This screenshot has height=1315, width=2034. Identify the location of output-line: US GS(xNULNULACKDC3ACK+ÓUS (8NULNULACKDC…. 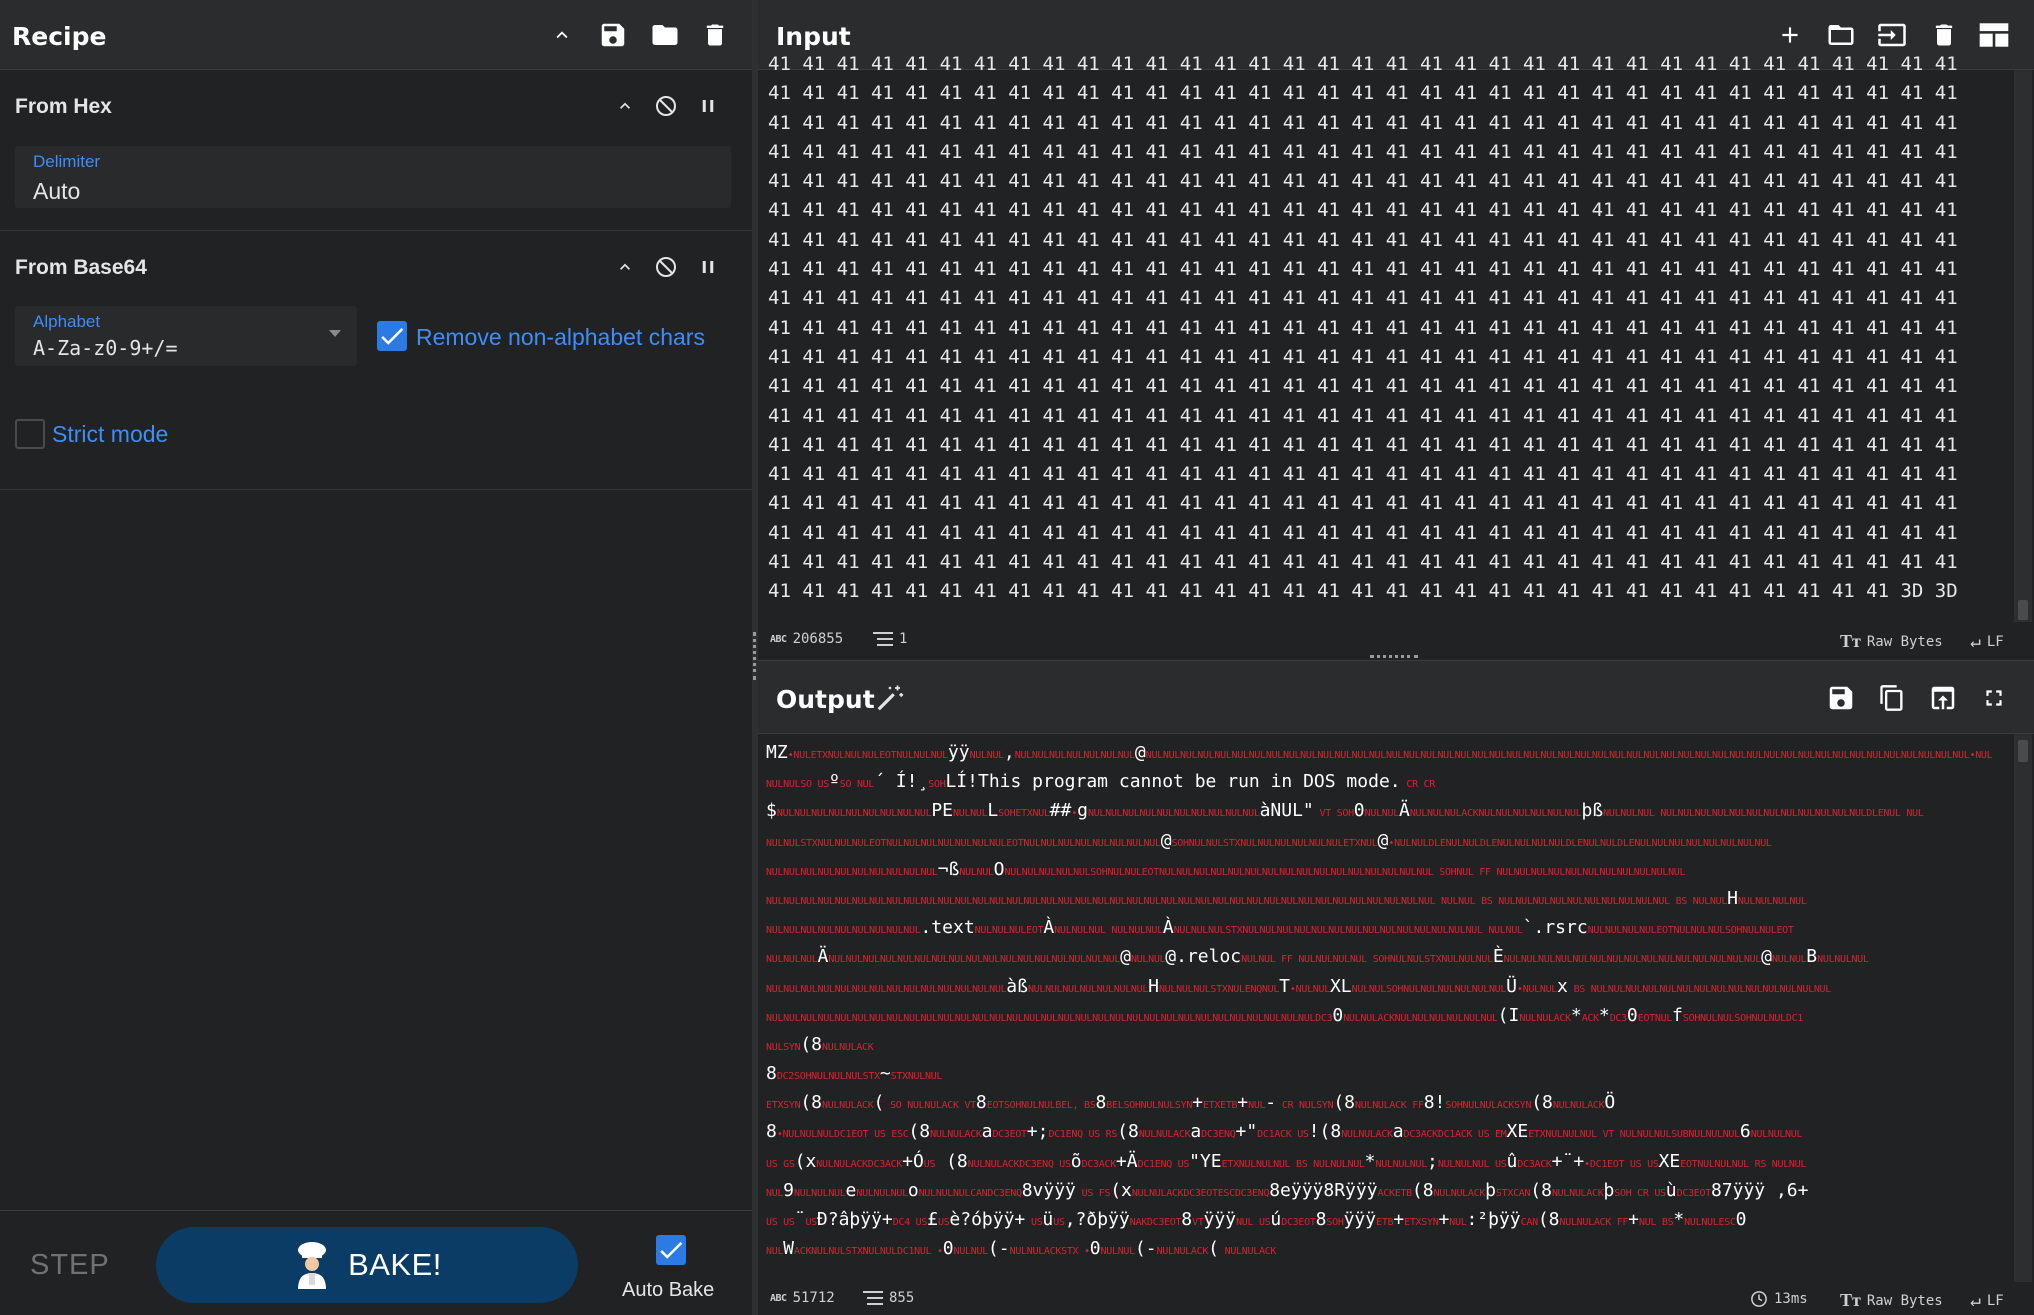
(1286, 1161).